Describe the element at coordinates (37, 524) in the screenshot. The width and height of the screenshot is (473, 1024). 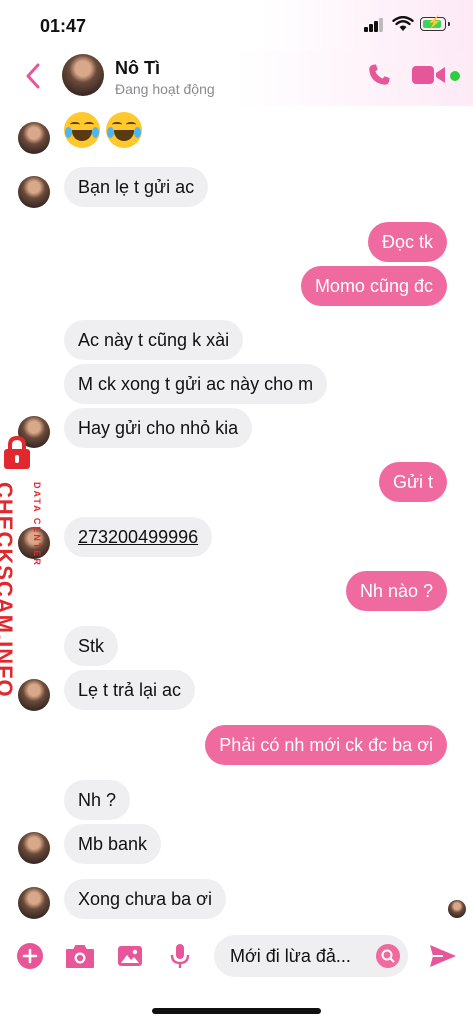
I see `watermark-subtext: DATA CENTER` at that location.